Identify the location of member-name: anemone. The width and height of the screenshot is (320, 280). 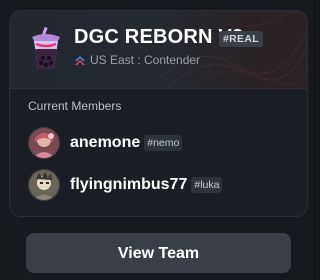
(105, 142).